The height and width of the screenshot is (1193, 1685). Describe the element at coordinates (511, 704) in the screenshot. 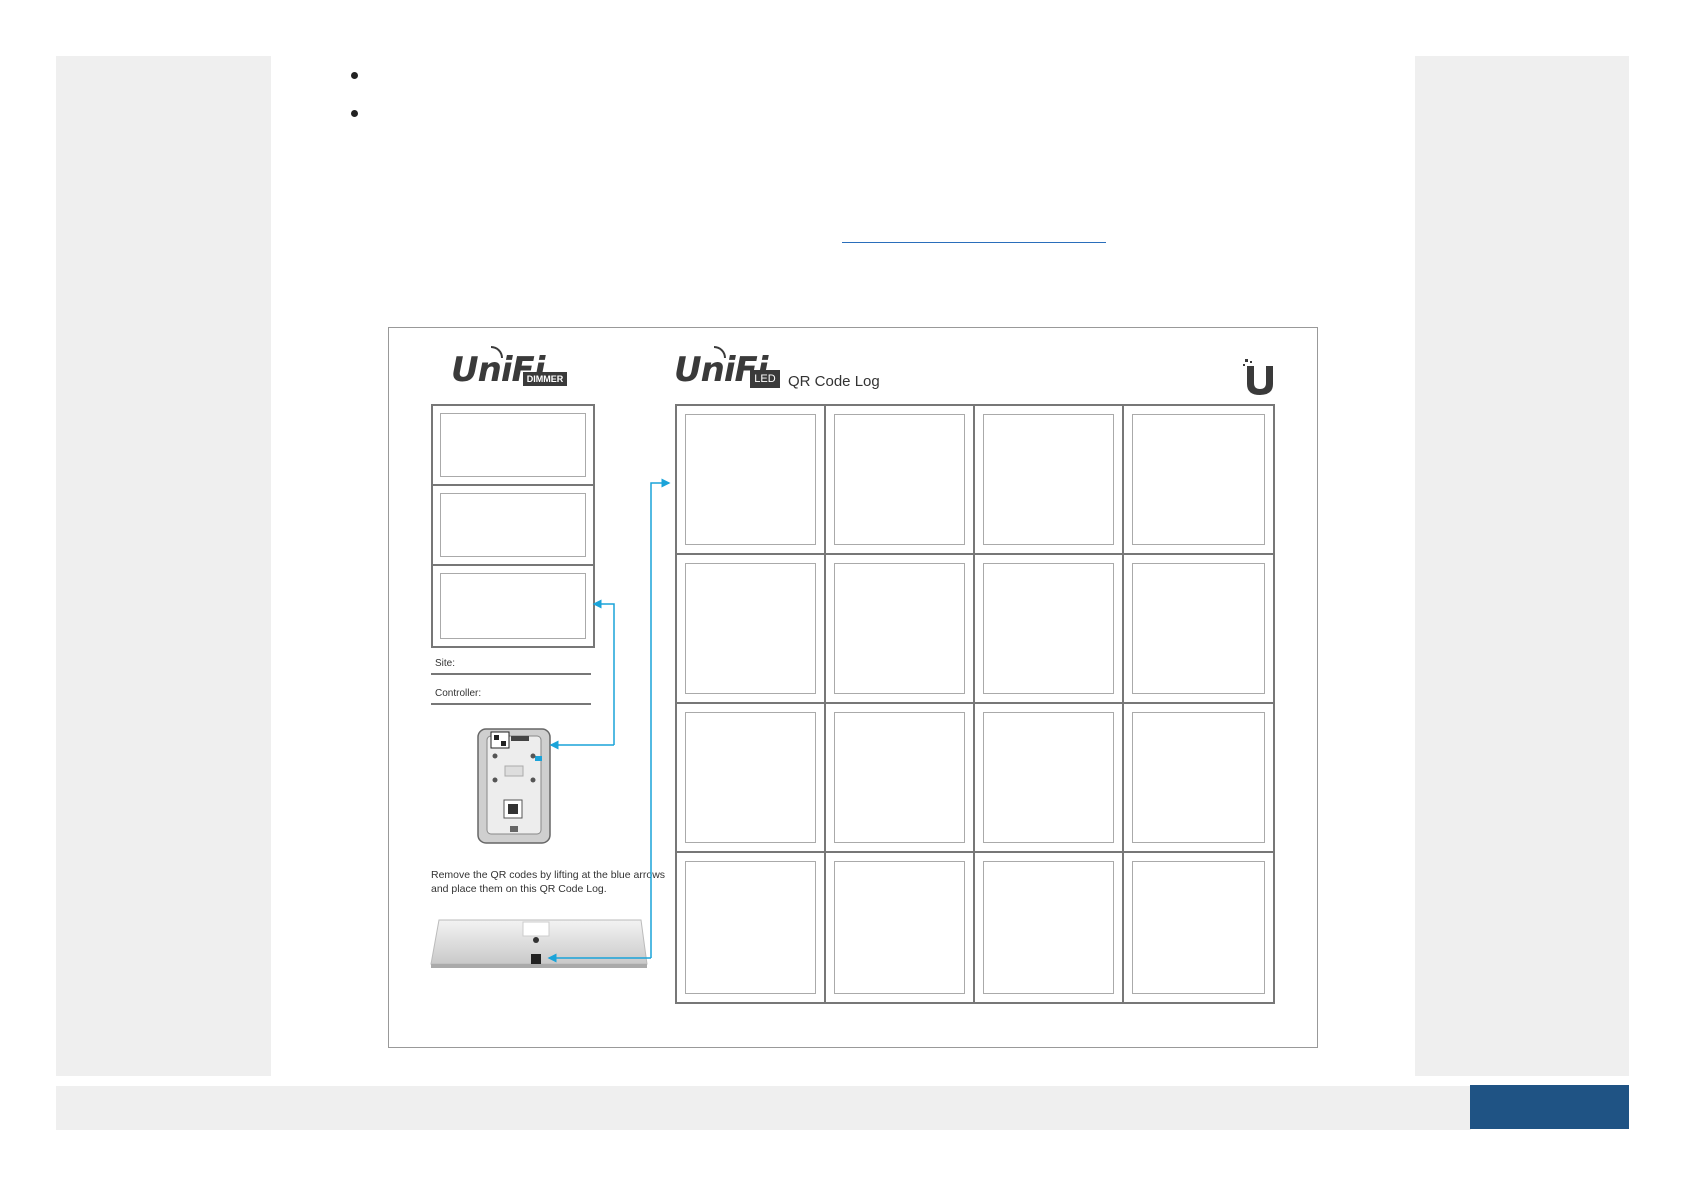

I see `controller-line` at that location.